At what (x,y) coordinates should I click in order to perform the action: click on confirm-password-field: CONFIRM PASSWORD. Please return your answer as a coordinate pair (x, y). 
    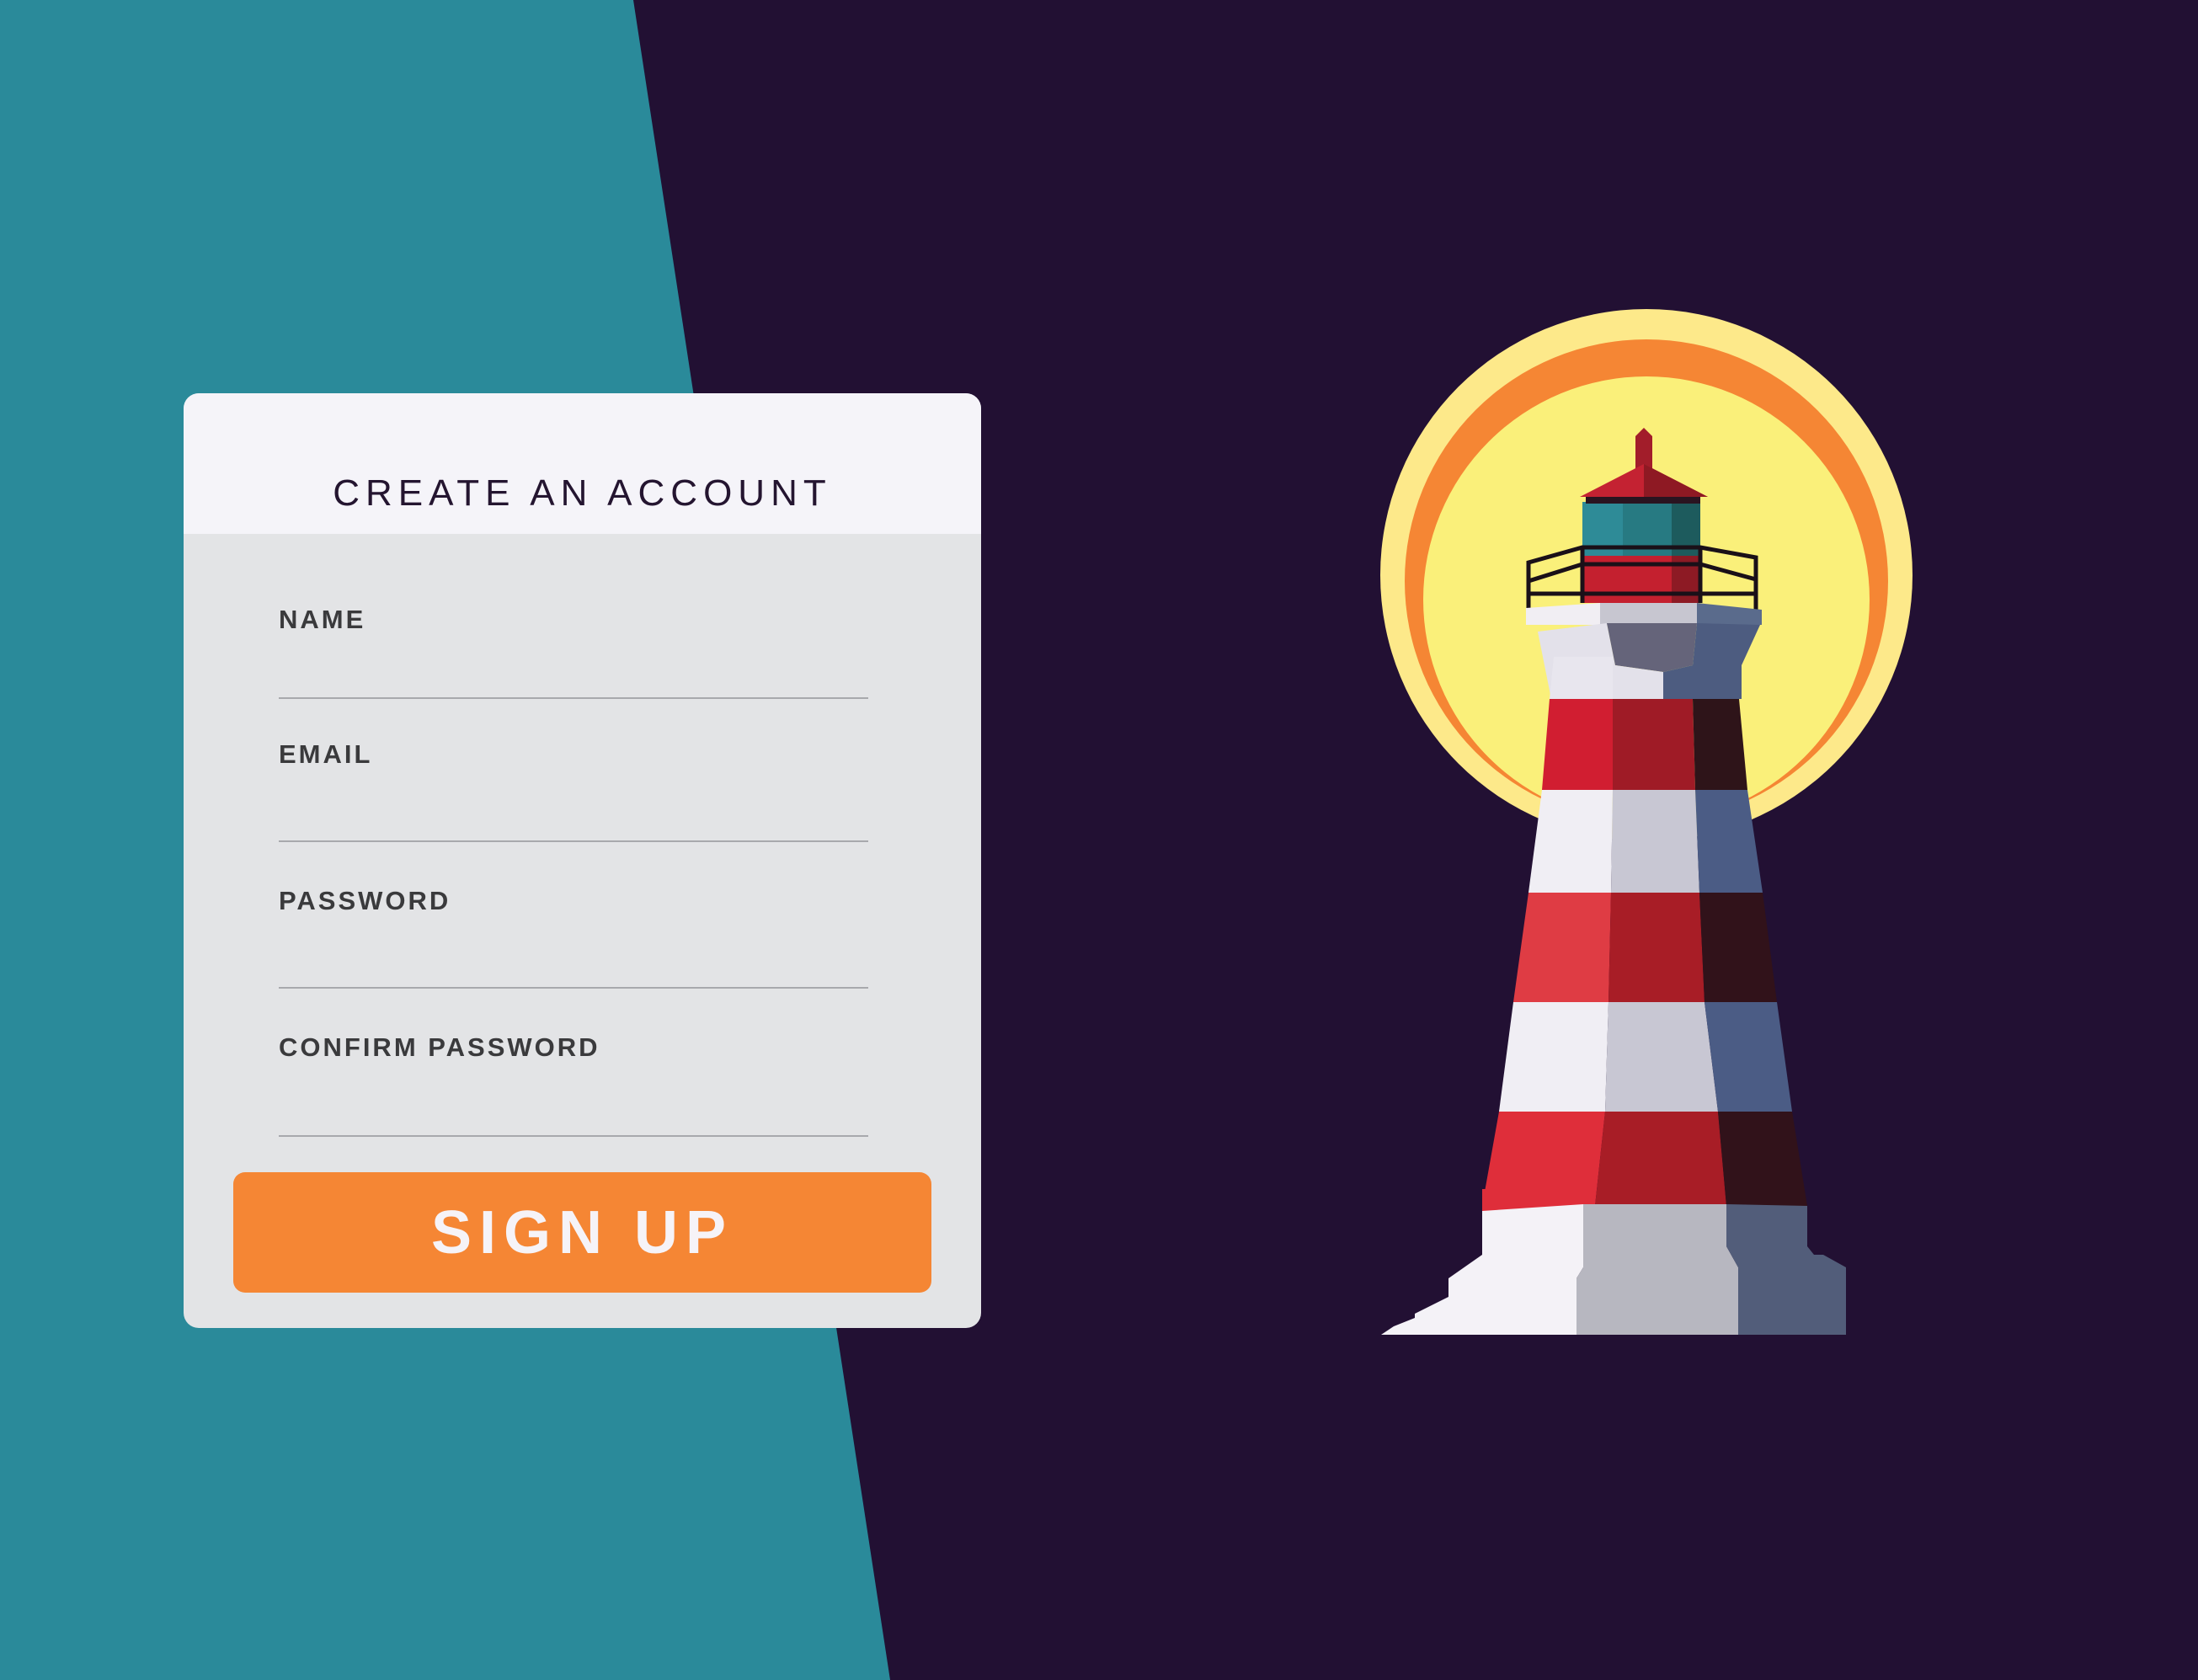
    Looking at the image, I should click on (573, 1093).